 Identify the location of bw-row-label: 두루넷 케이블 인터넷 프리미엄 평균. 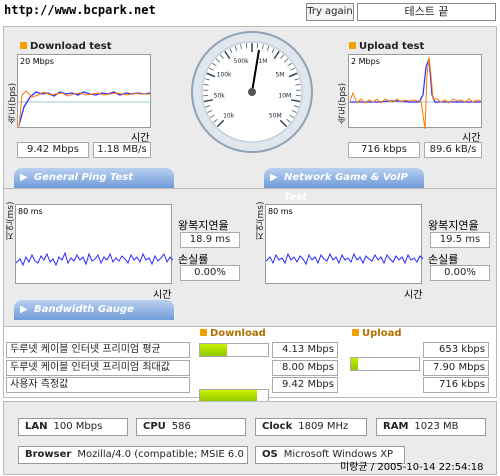
(98, 350).